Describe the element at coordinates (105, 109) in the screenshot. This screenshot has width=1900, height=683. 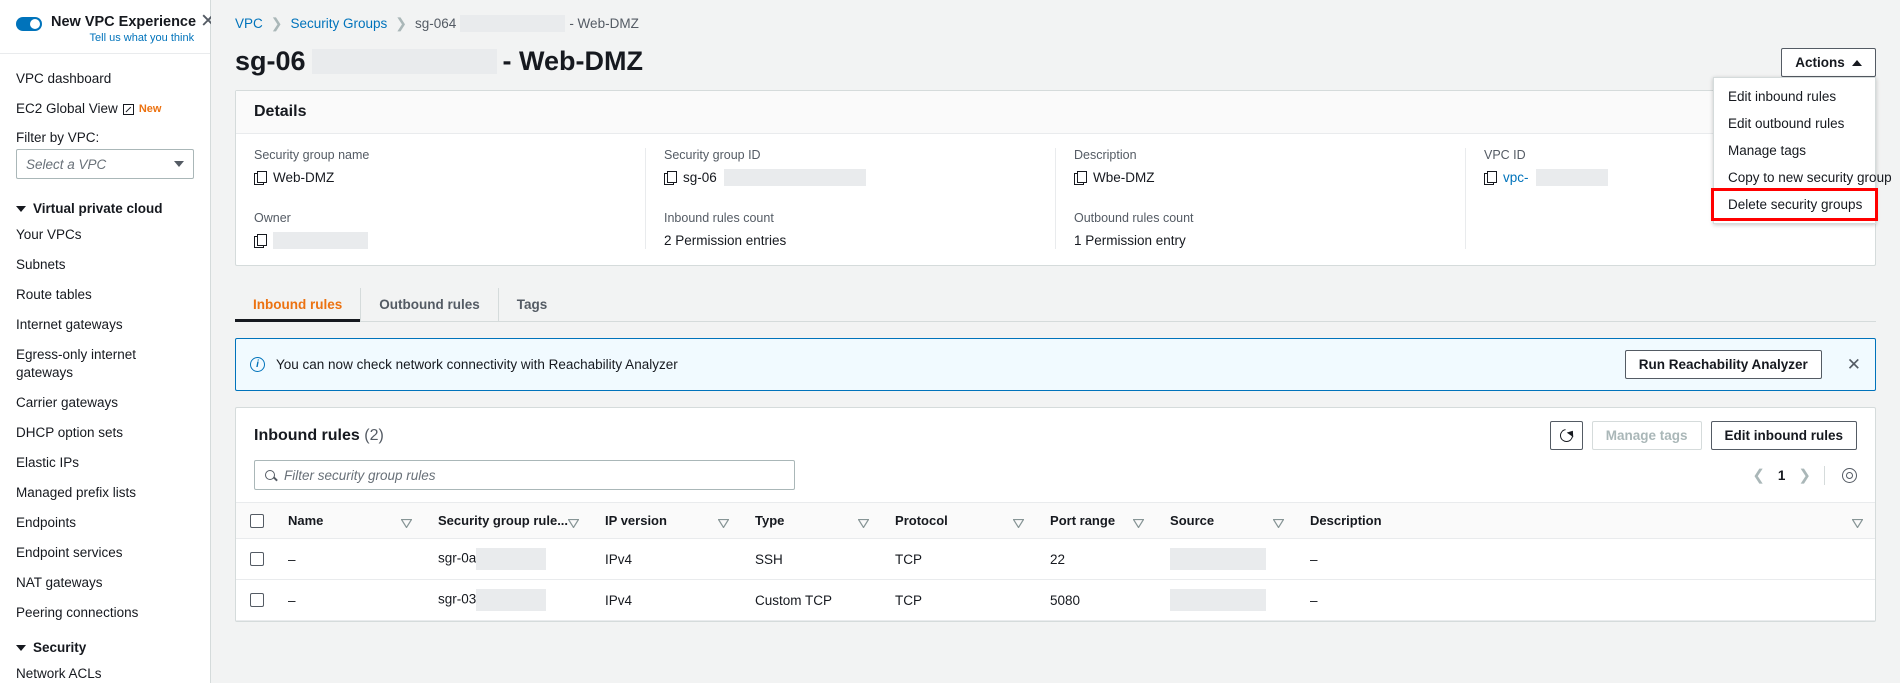
I see `sidebar-item-ec2-global-view: EC2 Global View New` at that location.